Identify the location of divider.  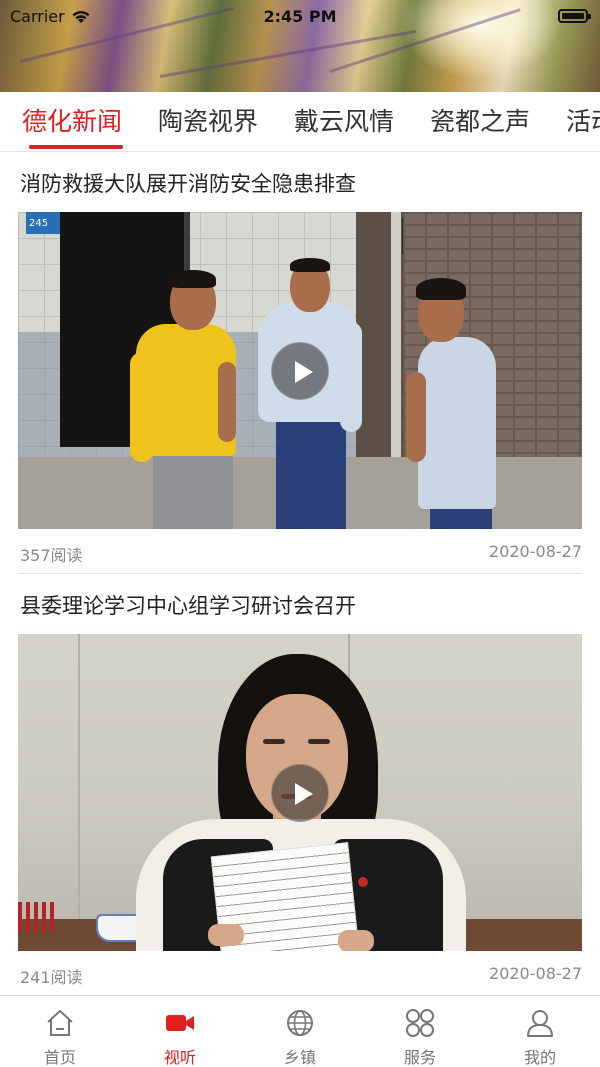
(300, 573).